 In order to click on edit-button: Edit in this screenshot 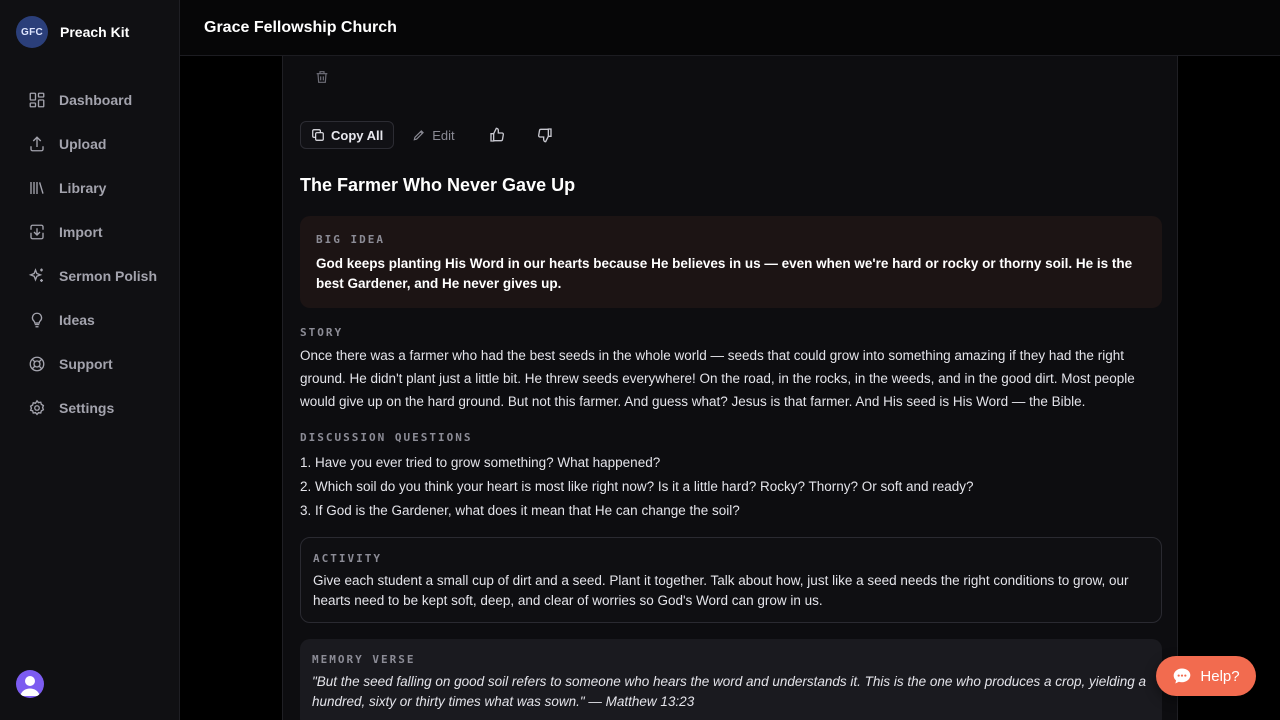, I will do `click(433, 135)`.